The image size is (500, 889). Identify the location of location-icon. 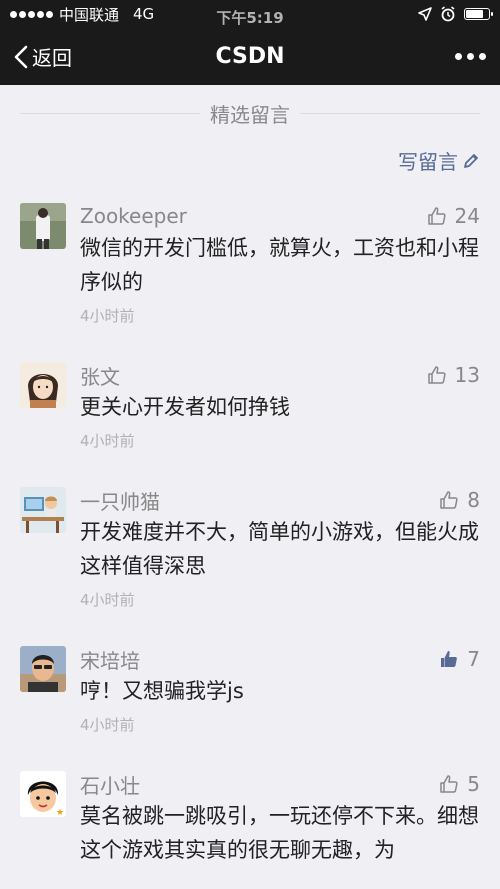
(425, 14).